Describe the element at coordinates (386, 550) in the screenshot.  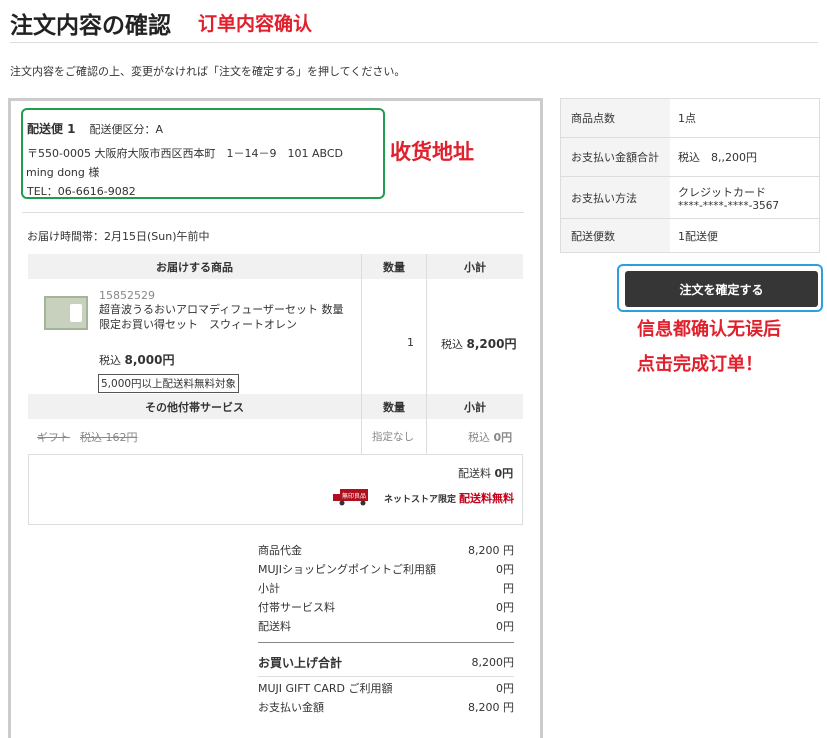
I see `summary-row: 商品代金 8,200 円` at that location.